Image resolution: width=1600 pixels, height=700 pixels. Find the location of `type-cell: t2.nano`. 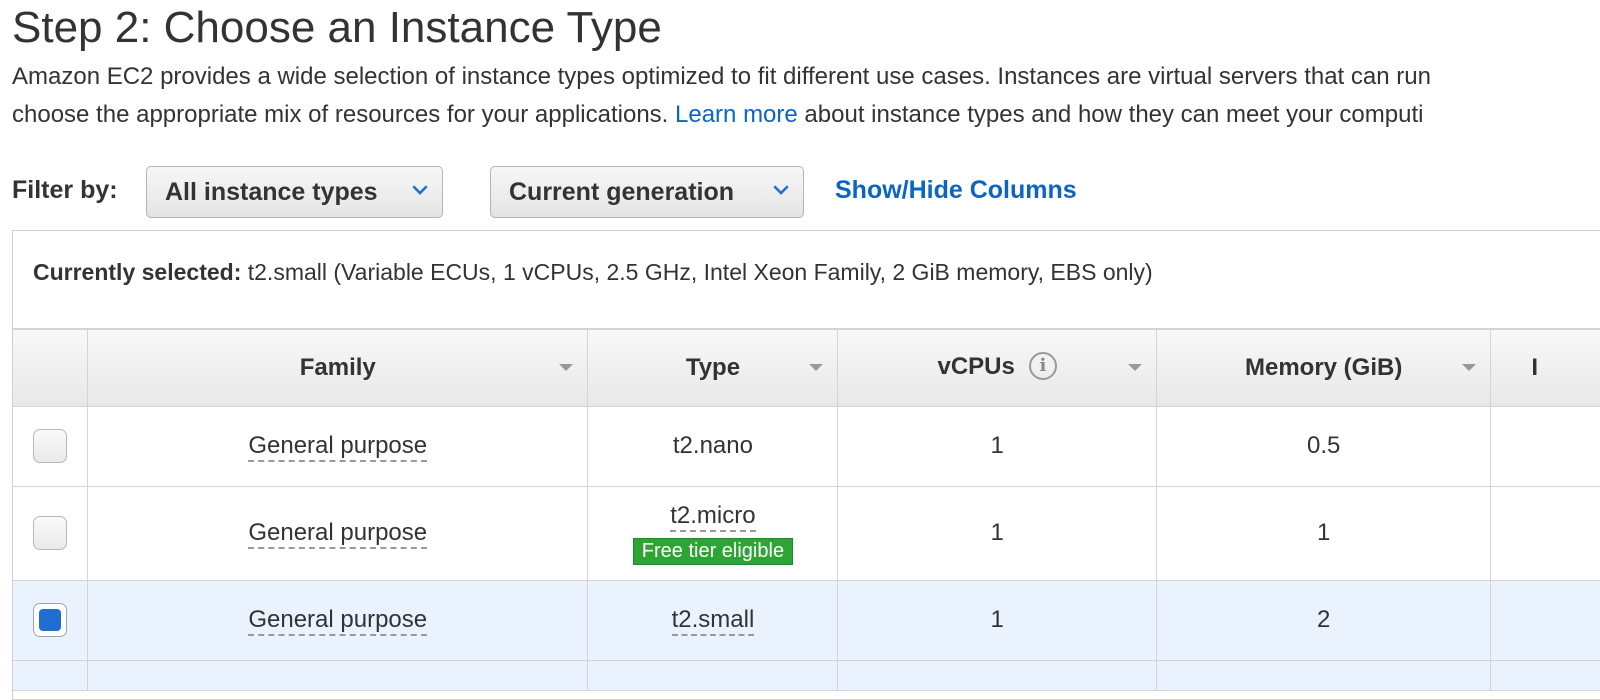

type-cell: t2.nano is located at coordinates (713, 446).